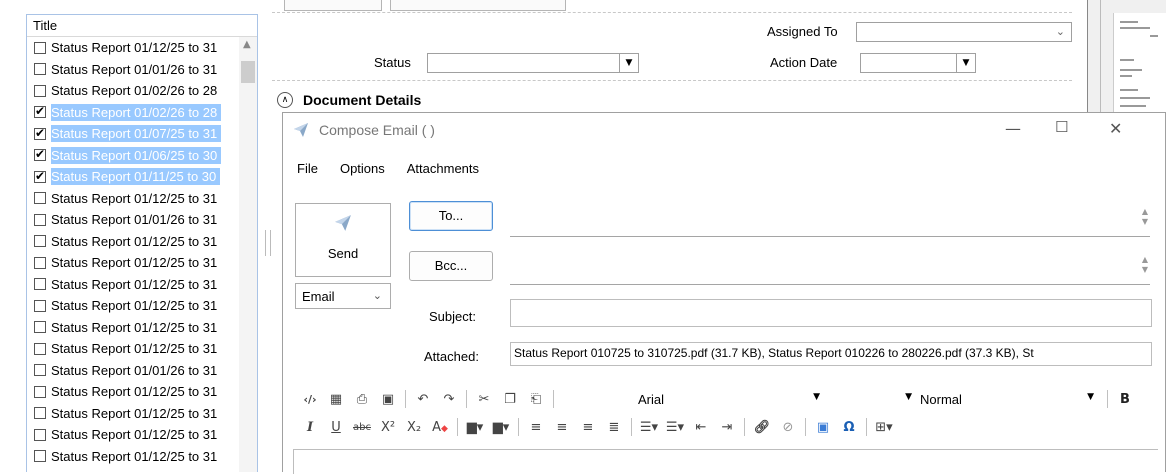 This screenshot has width=1166, height=474. Describe the element at coordinates (362, 427) in the screenshot. I see `strikethrough-icon: abc` at that location.